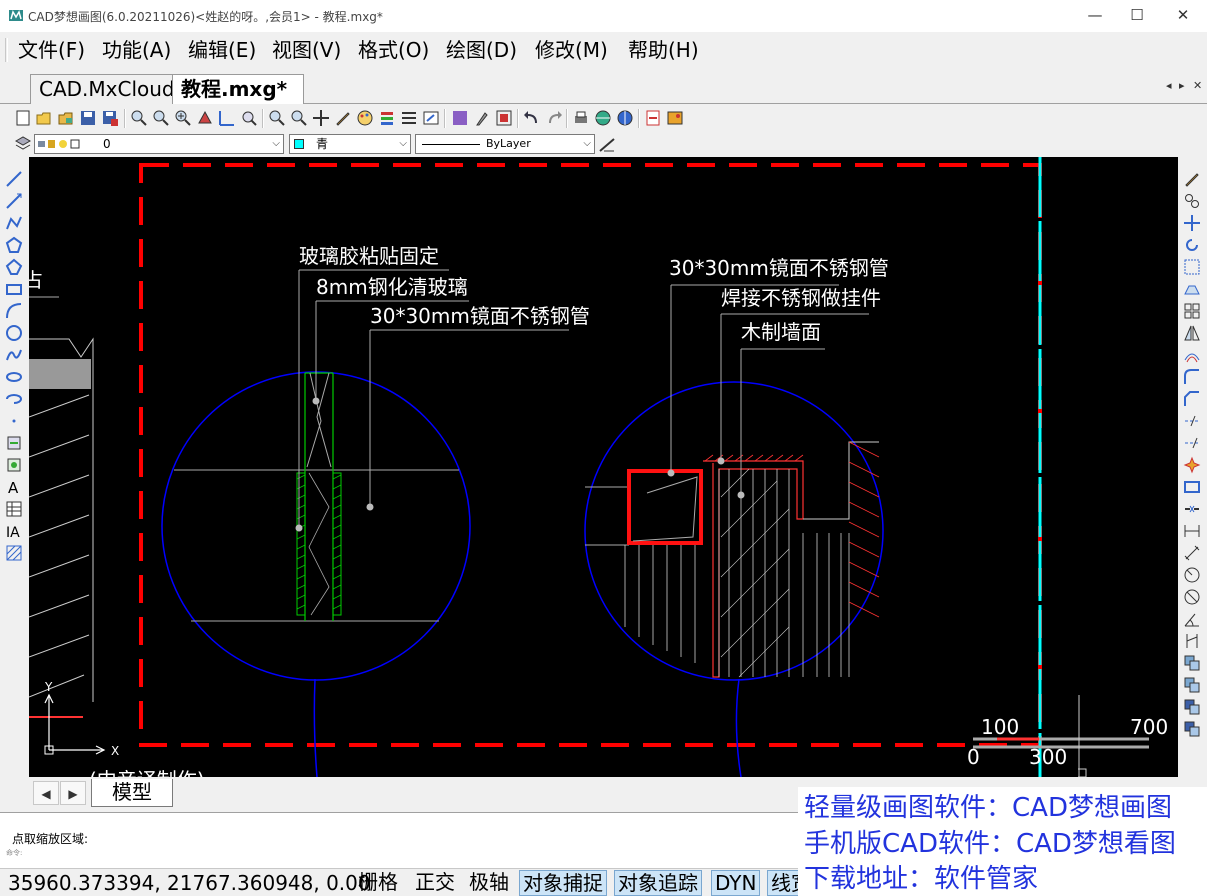 Image resolution: width=1207 pixels, height=896 pixels. I want to click on mirror-tool-icon, so click(1192, 333).